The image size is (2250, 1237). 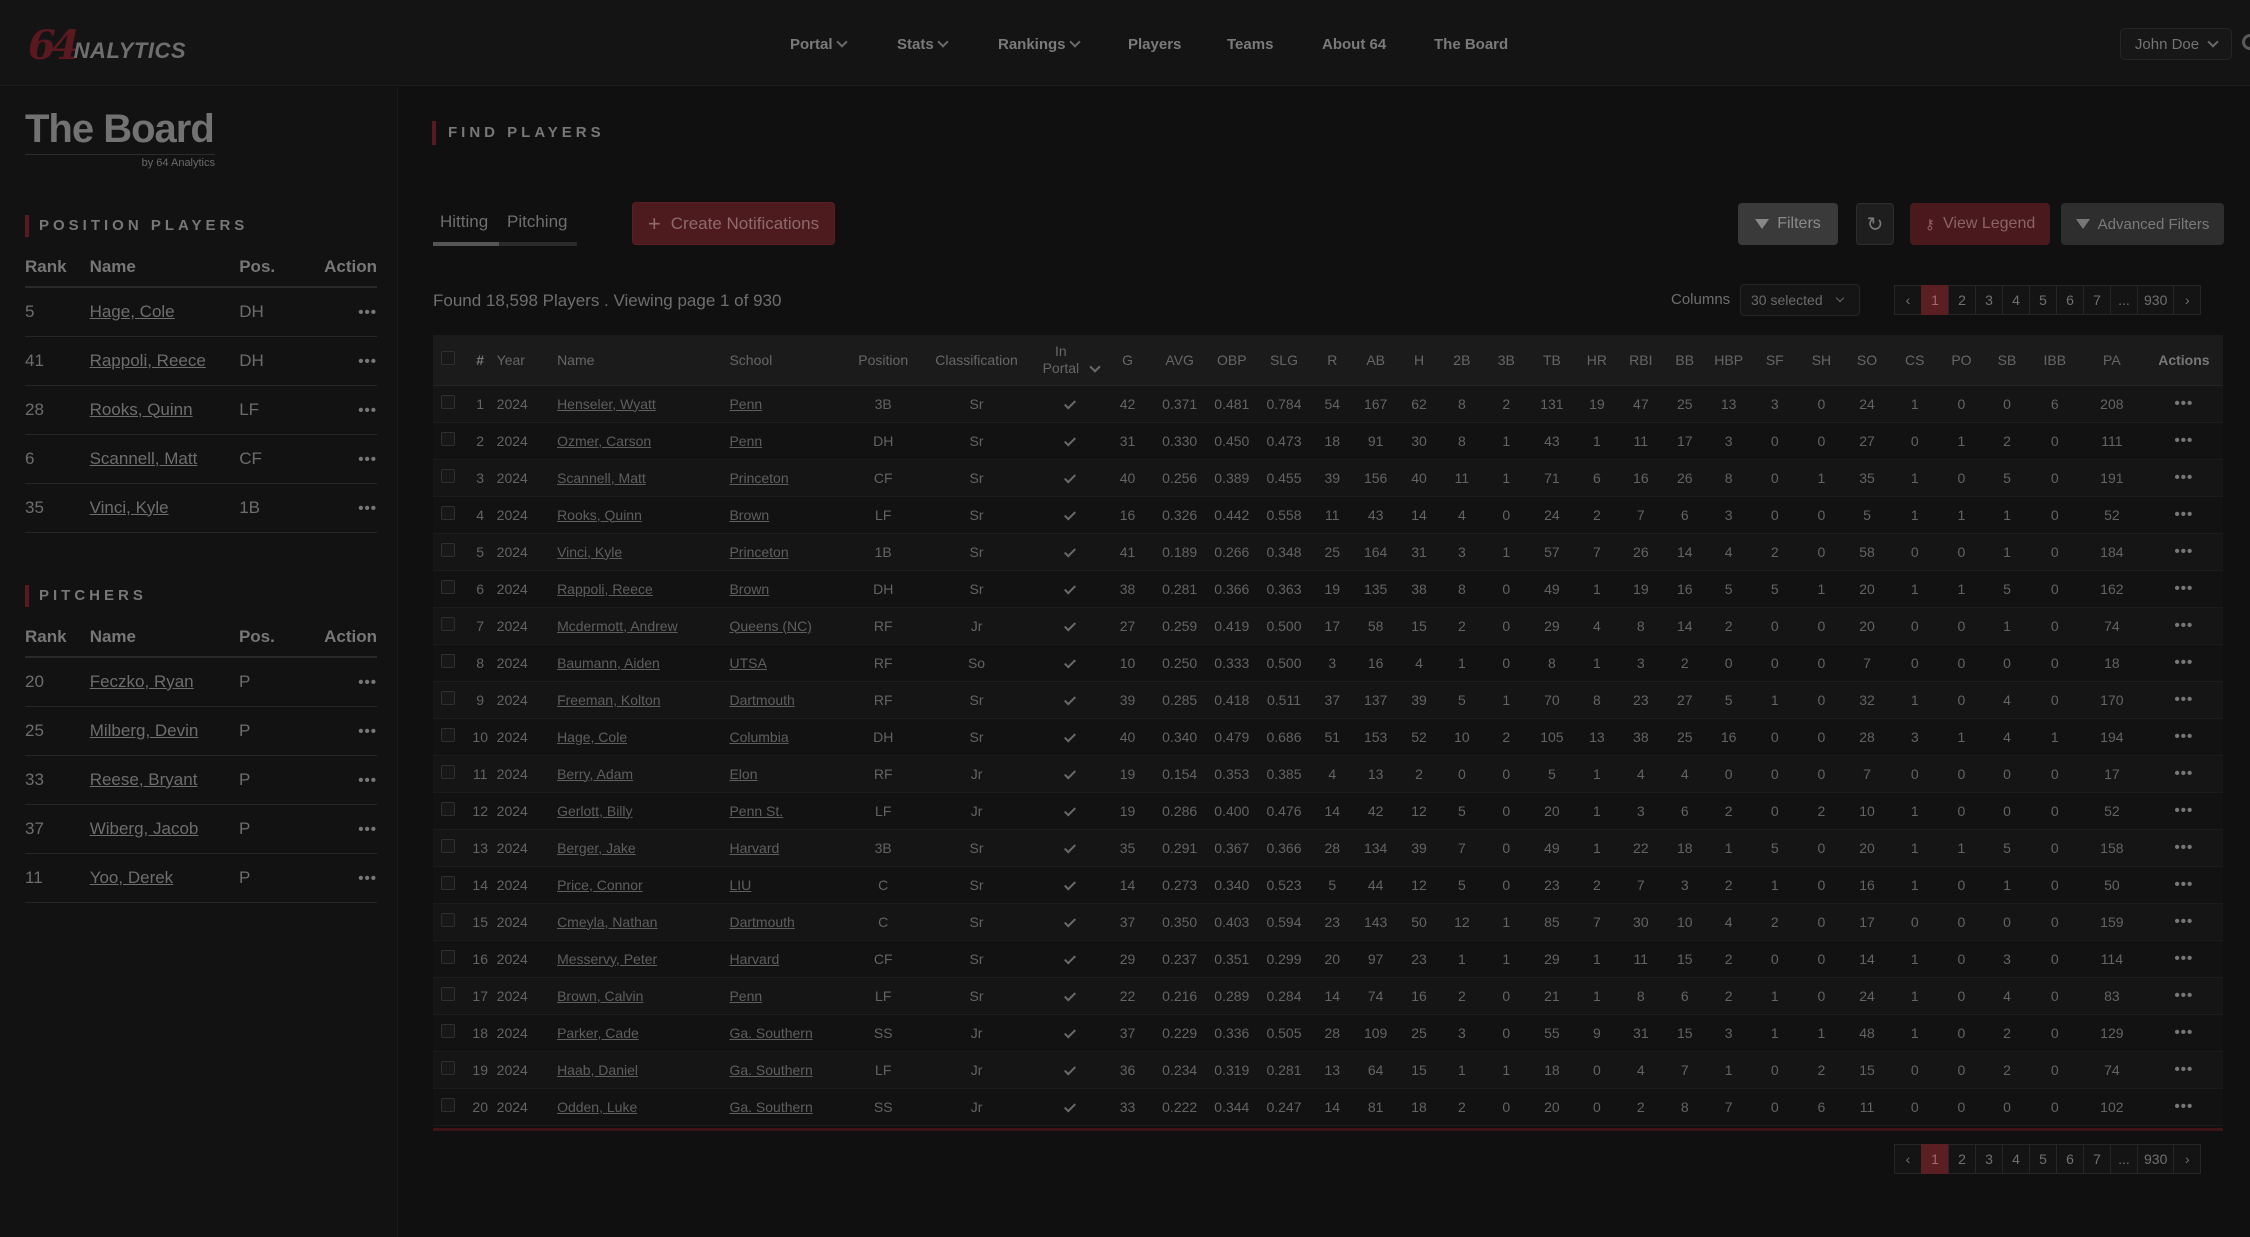 What do you see at coordinates (1684, 360) in the screenshot?
I see `column-header-bb: BB` at bounding box center [1684, 360].